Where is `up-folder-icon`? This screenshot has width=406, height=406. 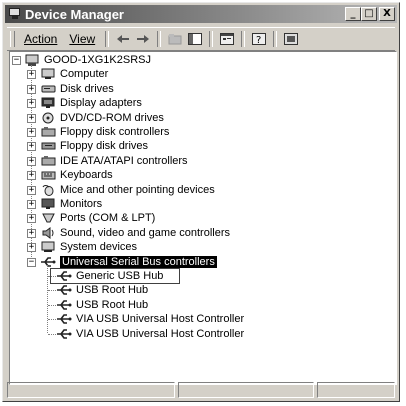 up-folder-icon is located at coordinates (175, 39).